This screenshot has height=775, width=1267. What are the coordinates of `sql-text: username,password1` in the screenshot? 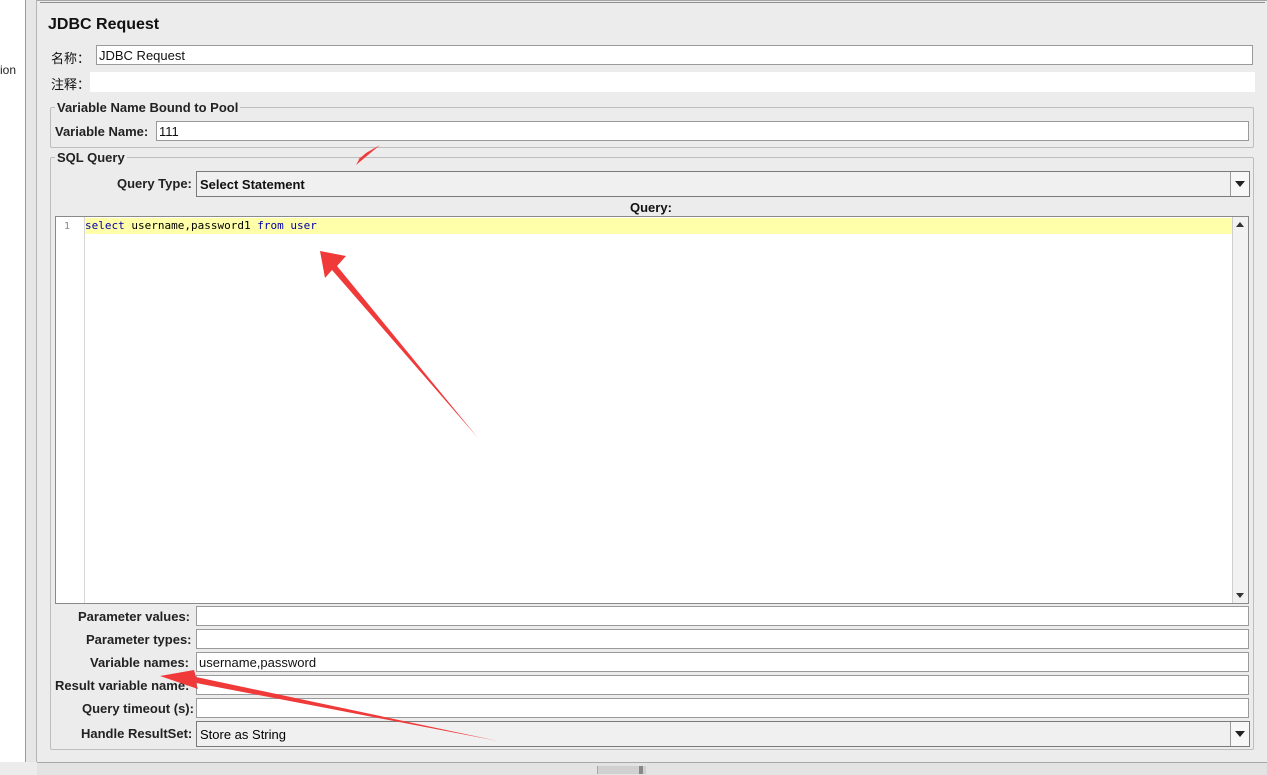 It's located at (191, 225).